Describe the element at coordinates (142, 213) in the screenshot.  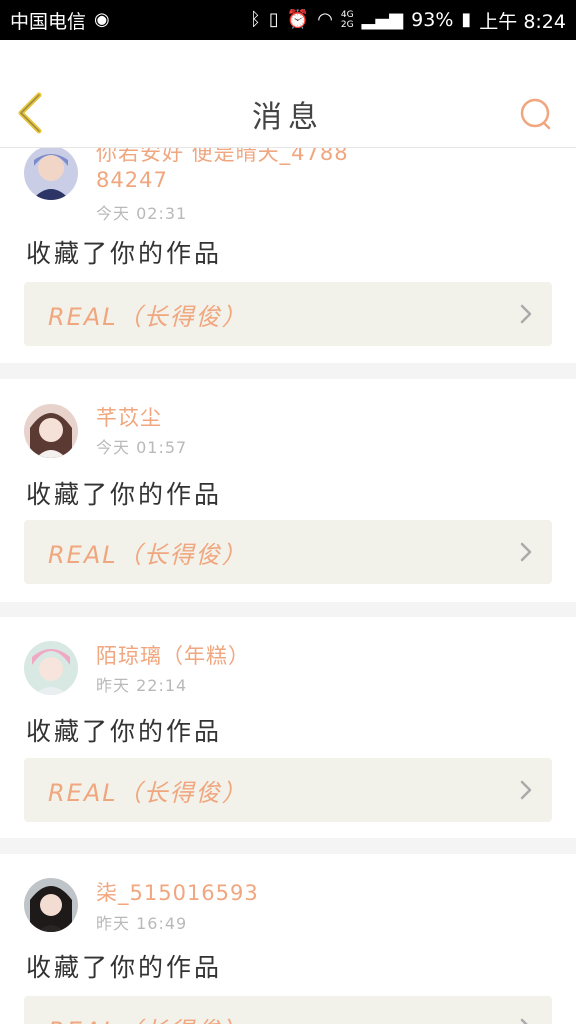
I see `message-time: 今天 02:31` at that location.